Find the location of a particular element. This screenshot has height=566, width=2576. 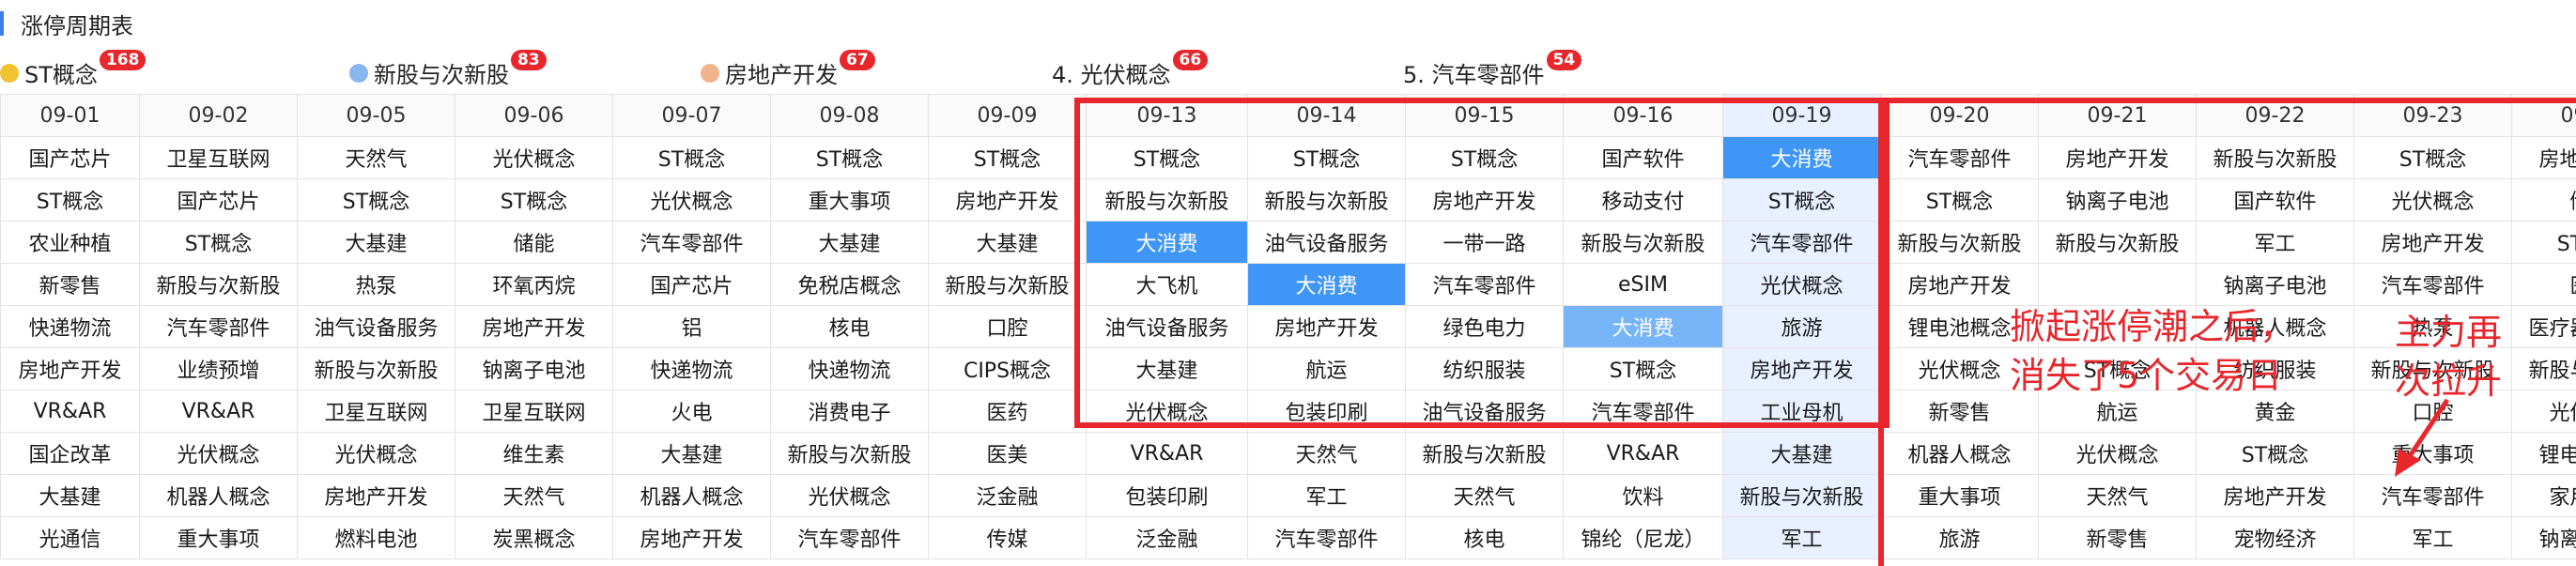

concept-cell: 炭黑概念 is located at coordinates (534, 537).